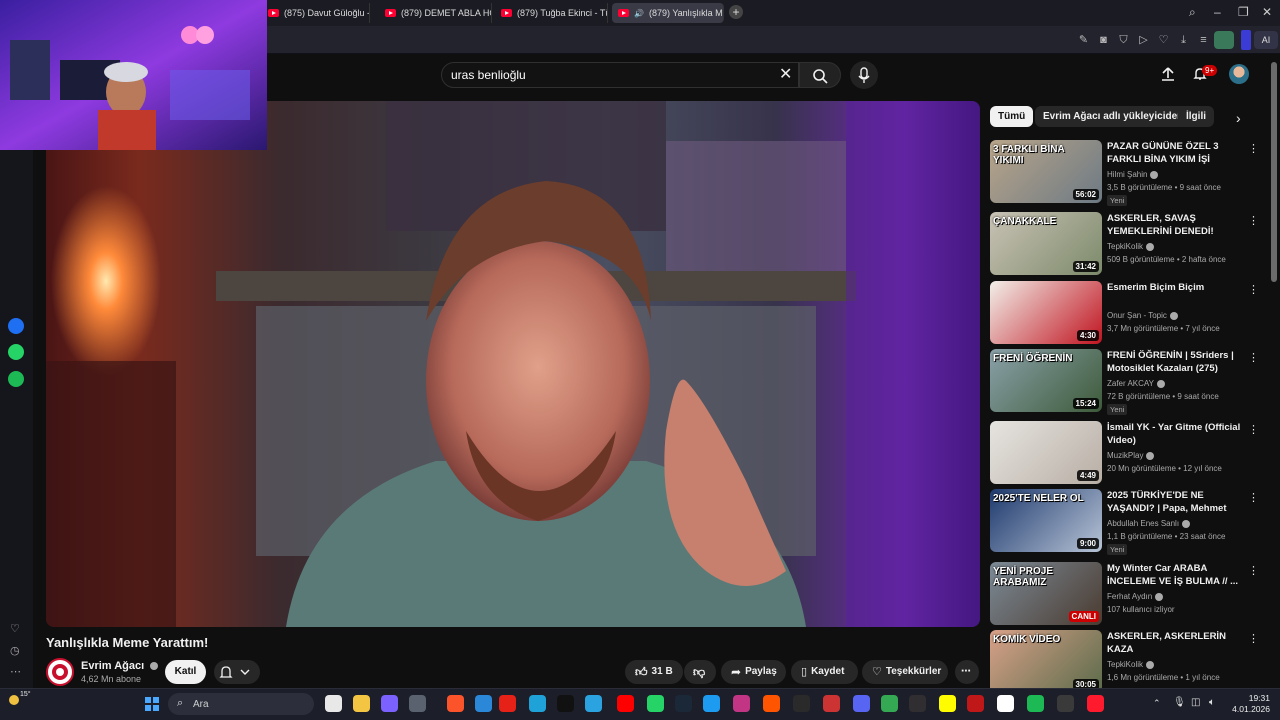 This screenshot has width=1280, height=720. What do you see at coordinates (889, 703) in the screenshot?
I see `chrome-icon` at bounding box center [889, 703].